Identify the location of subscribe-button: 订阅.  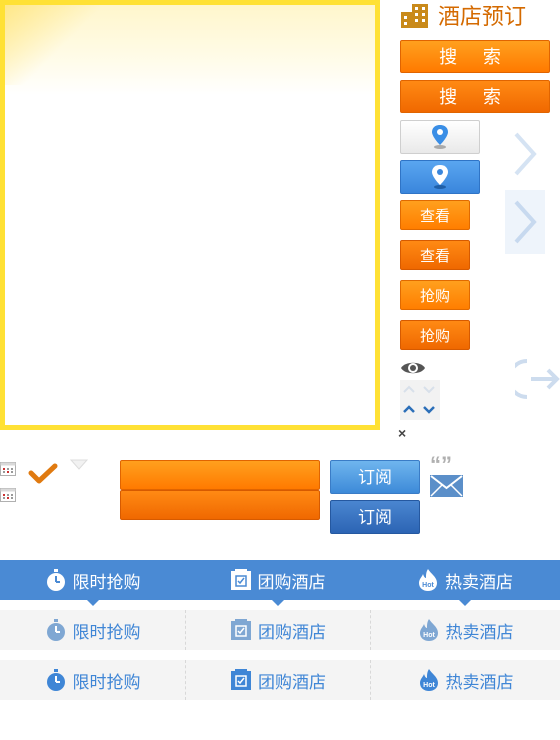
(375, 477).